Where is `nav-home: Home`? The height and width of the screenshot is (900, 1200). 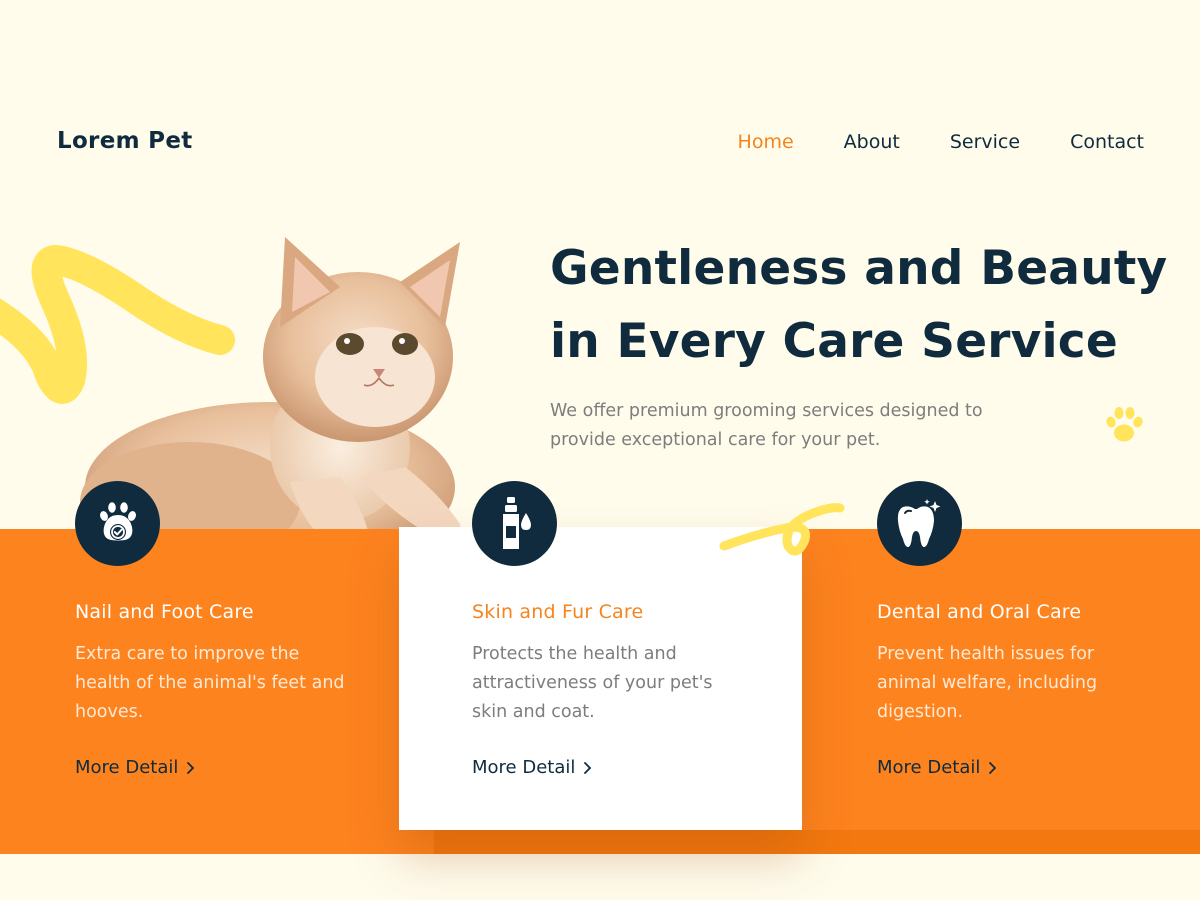
nav-home: Home is located at coordinates (766, 142).